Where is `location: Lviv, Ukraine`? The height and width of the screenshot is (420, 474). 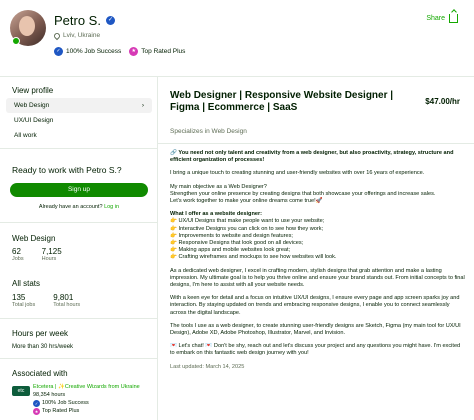
location: Lviv, Ukraine is located at coordinates (76, 35).